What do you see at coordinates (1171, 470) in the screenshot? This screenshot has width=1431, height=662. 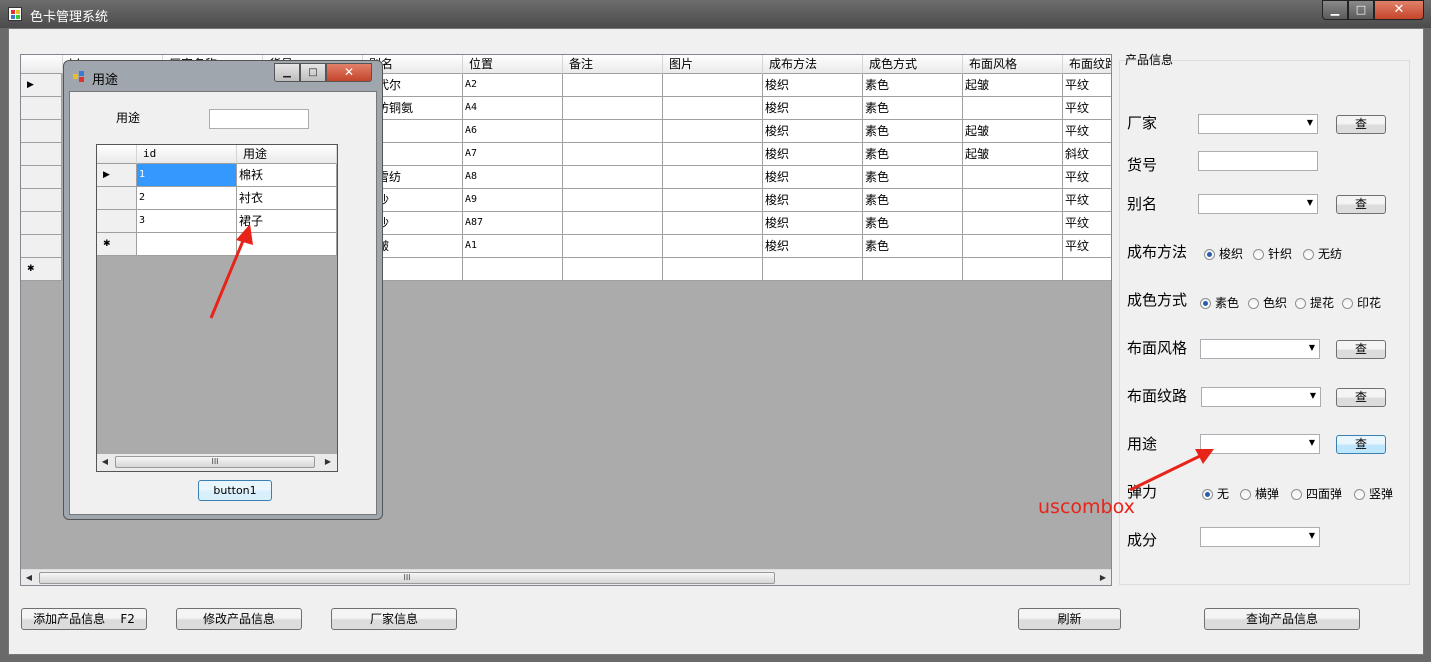 I see `arrow-to-usage-combobox` at bounding box center [1171, 470].